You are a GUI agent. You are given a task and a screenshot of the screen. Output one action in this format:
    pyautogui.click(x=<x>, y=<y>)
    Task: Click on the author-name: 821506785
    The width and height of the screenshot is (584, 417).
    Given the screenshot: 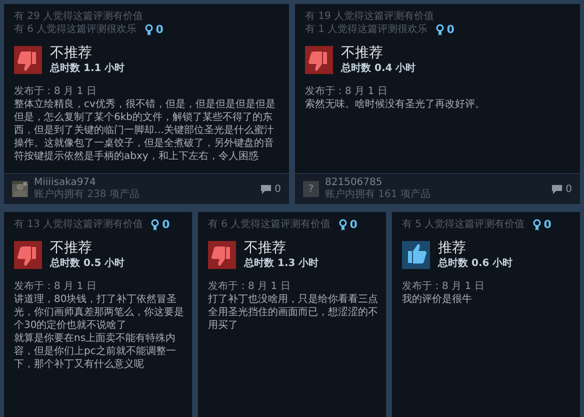 What is the action you would take?
    pyautogui.click(x=435, y=183)
    